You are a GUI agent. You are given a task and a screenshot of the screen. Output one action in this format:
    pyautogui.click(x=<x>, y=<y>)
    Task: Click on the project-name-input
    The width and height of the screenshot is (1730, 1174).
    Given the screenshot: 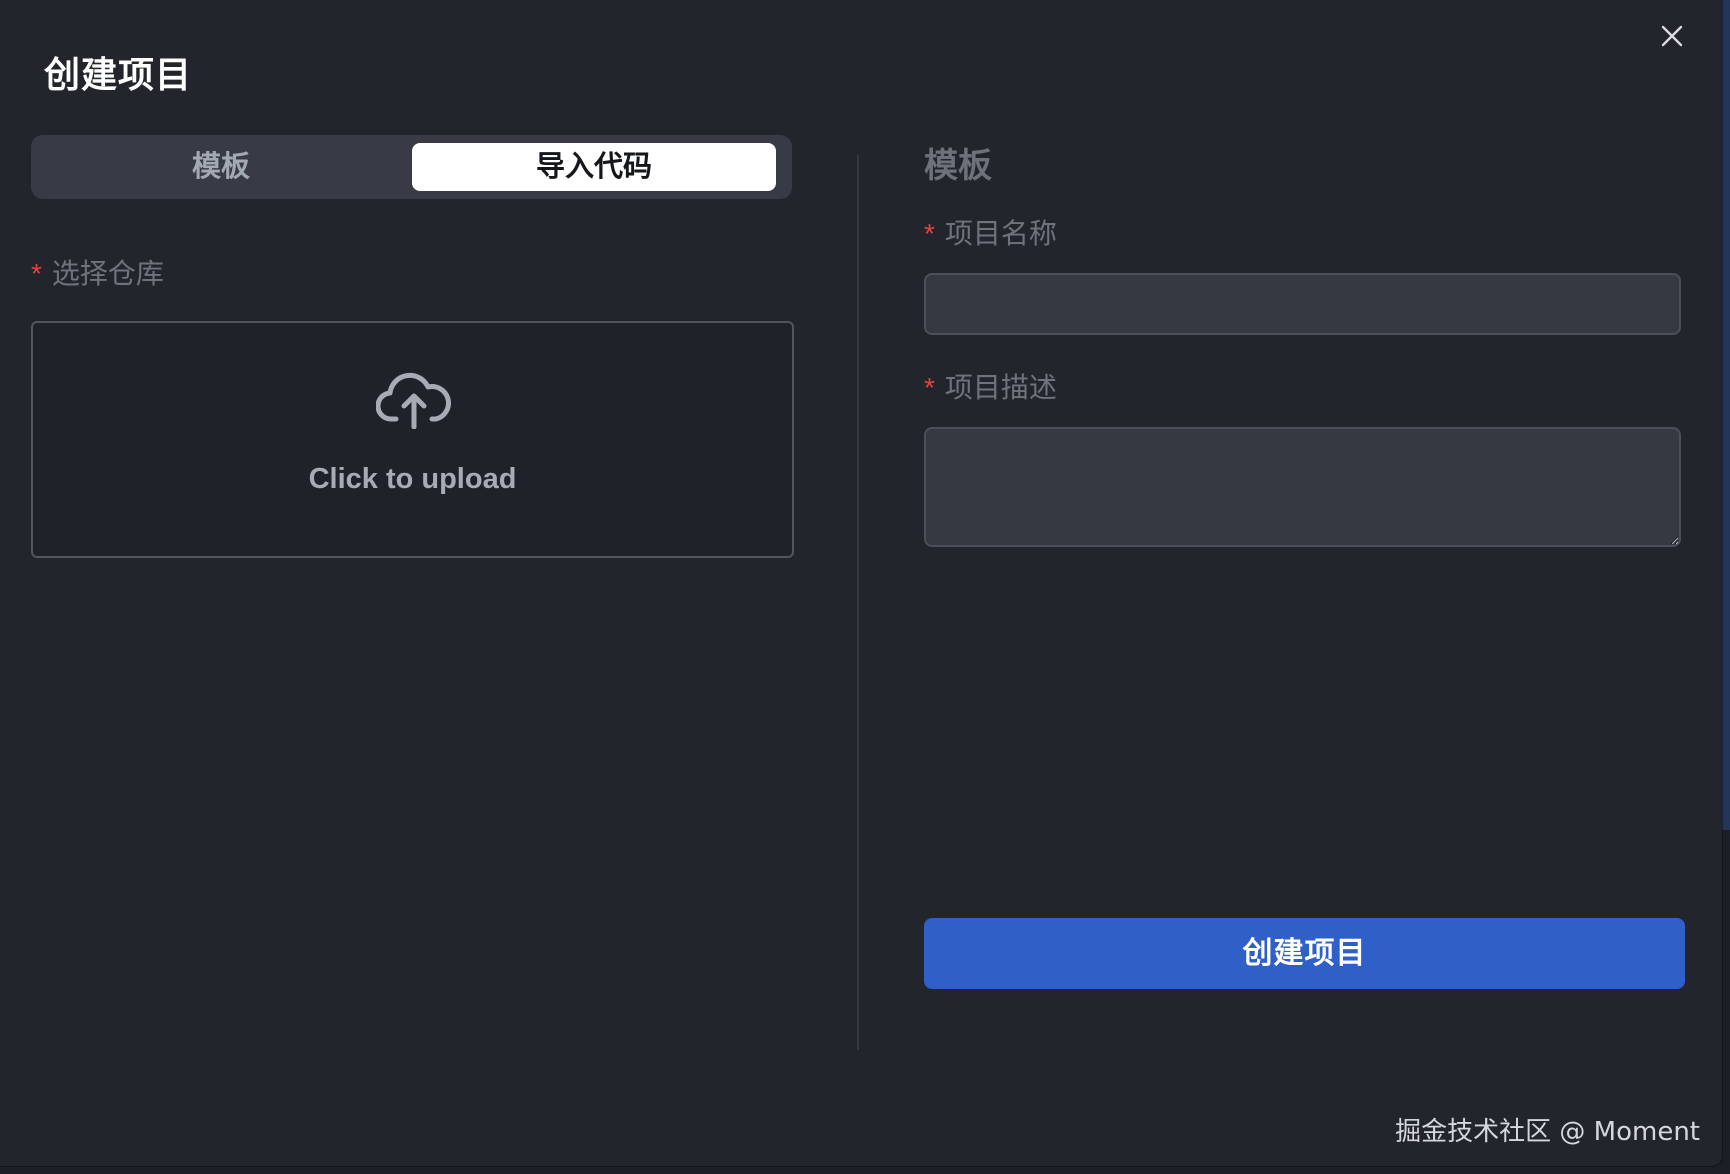 What is the action you would take?
    pyautogui.click(x=1302, y=304)
    